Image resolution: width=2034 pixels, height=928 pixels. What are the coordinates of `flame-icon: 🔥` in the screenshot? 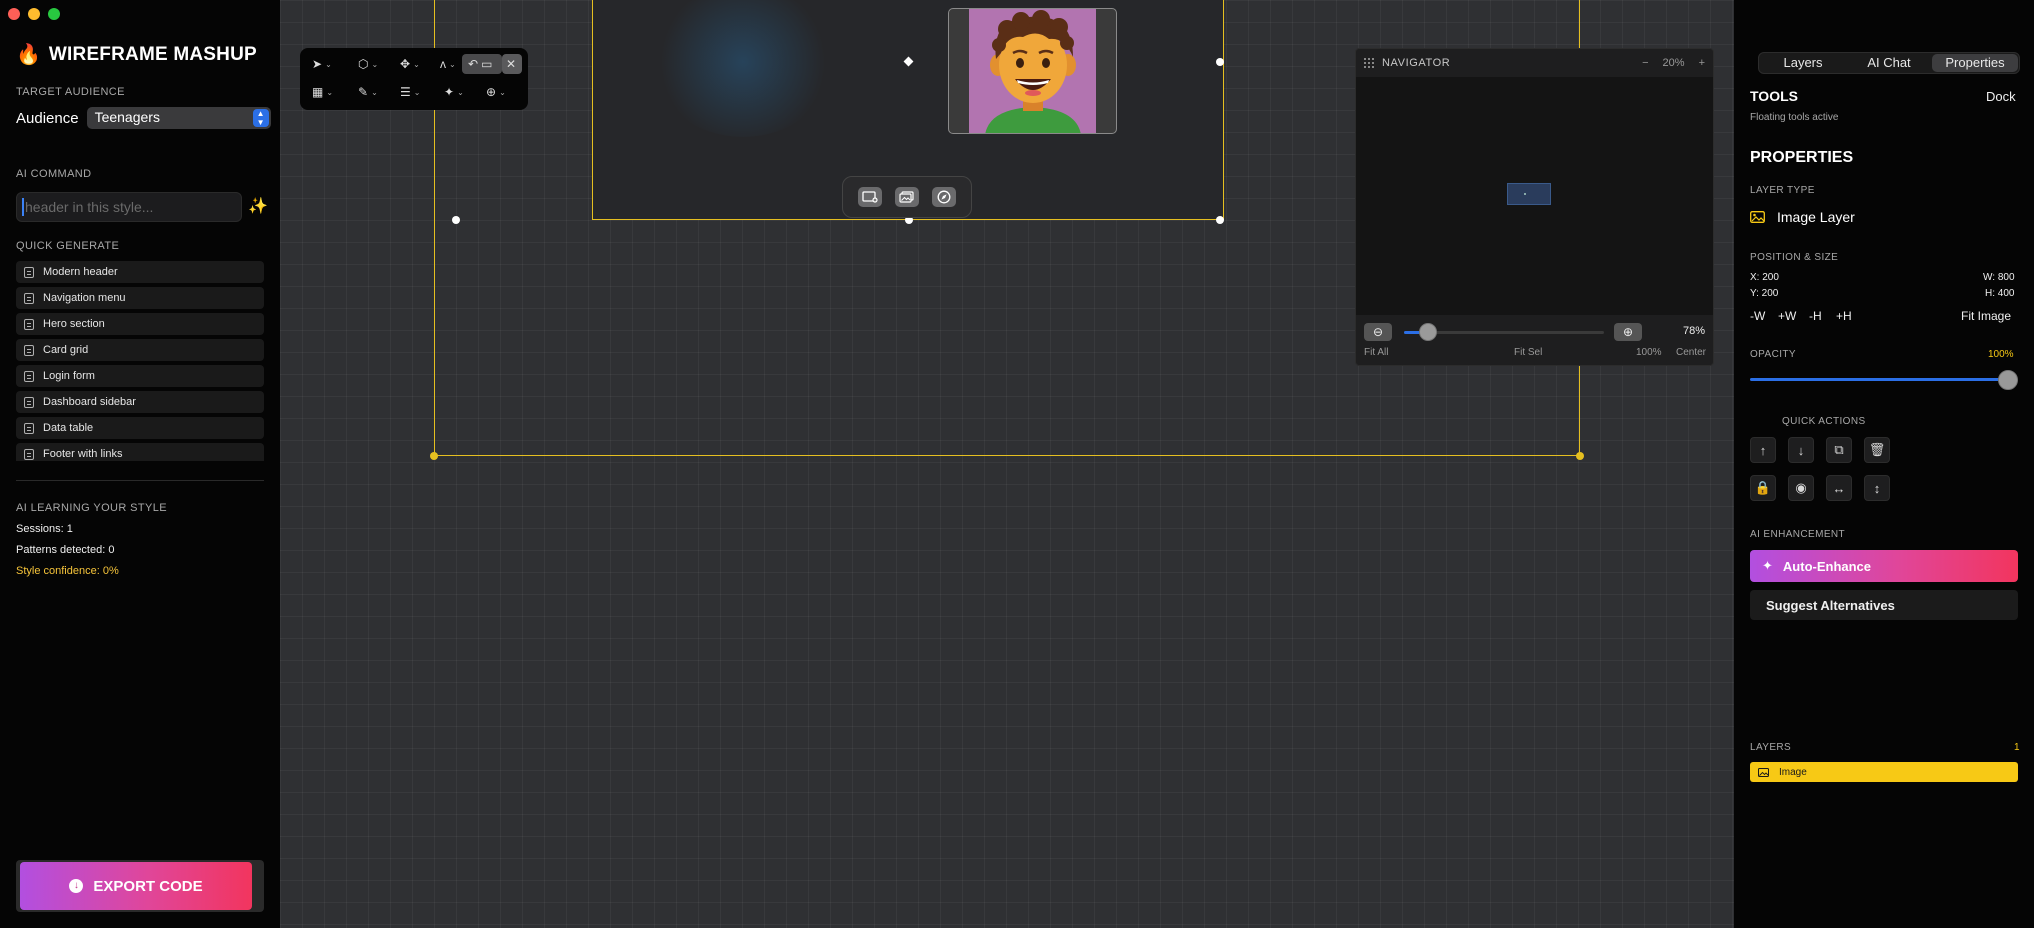 It's located at (28, 55).